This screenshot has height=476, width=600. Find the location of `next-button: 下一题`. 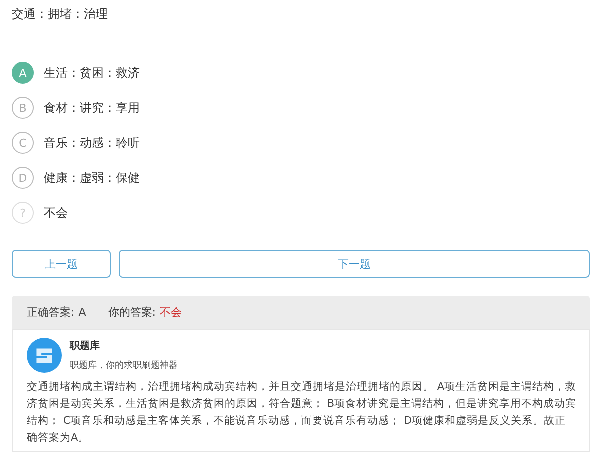

next-button: 下一题 is located at coordinates (354, 264).